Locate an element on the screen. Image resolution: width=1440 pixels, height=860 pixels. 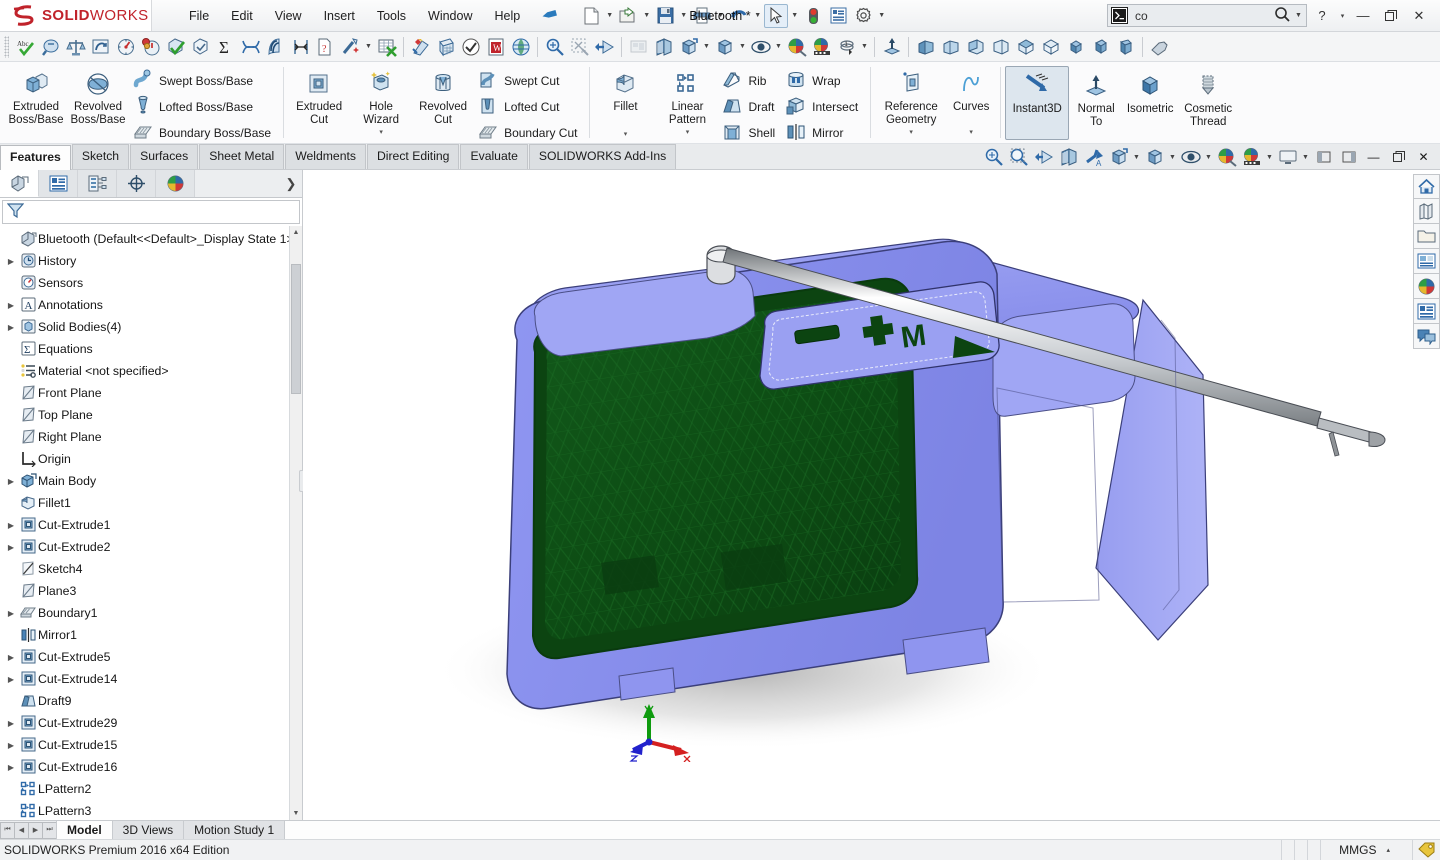
section-view-button is located at coordinates (663, 47).